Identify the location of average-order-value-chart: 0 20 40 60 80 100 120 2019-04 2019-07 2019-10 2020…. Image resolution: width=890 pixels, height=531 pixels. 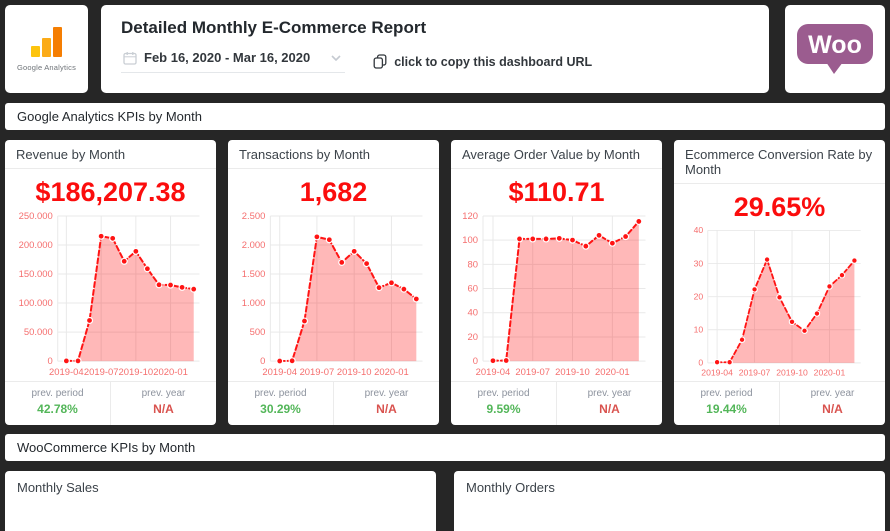
(556, 294).